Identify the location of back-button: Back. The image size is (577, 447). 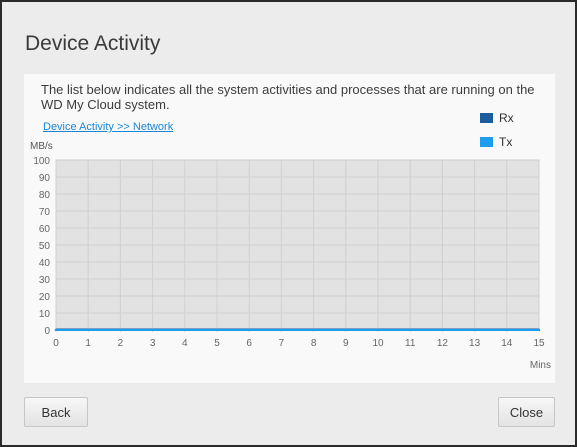
(56, 412).